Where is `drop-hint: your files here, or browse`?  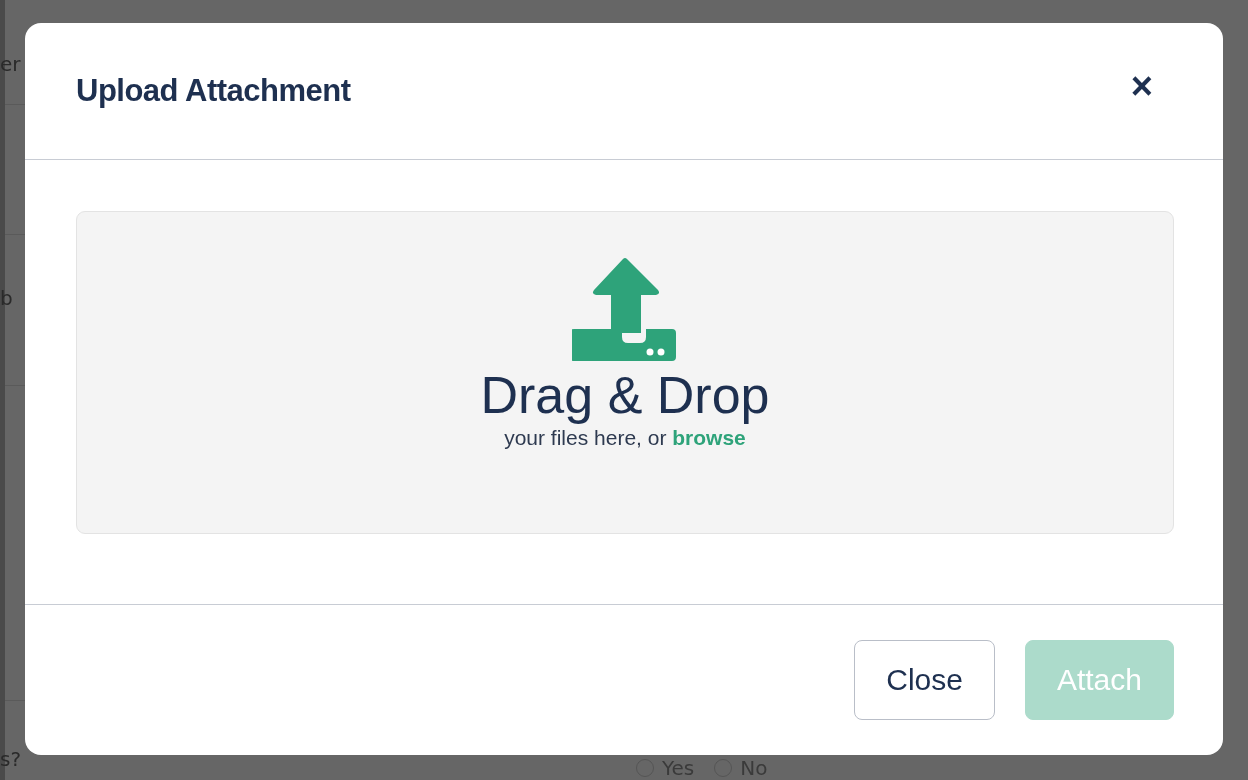
drop-hint: your files here, or browse is located at coordinates (625, 438).